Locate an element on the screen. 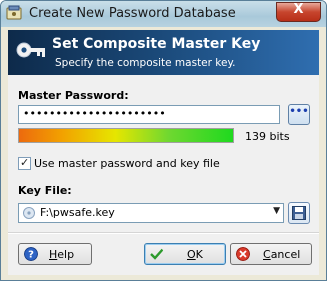 The width and height of the screenshot is (327, 281). help-icon: ? is located at coordinates (31, 254).